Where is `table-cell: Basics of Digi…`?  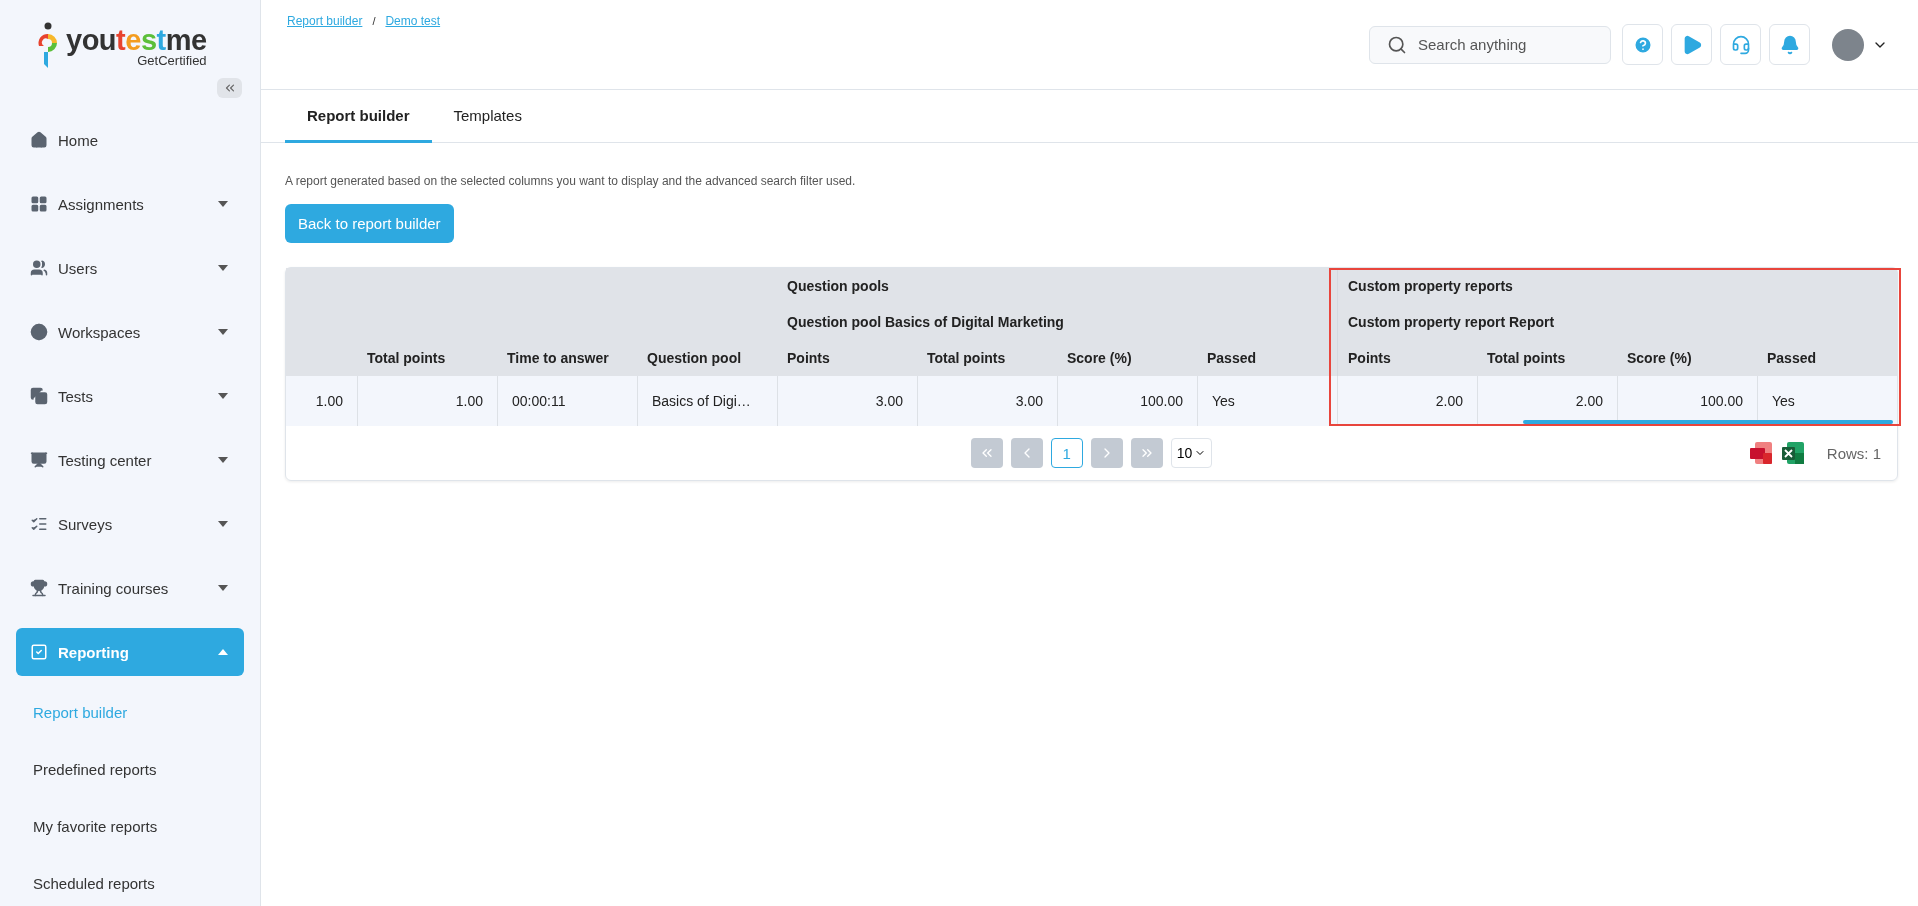 table-cell: Basics of Digi… is located at coordinates (707, 401).